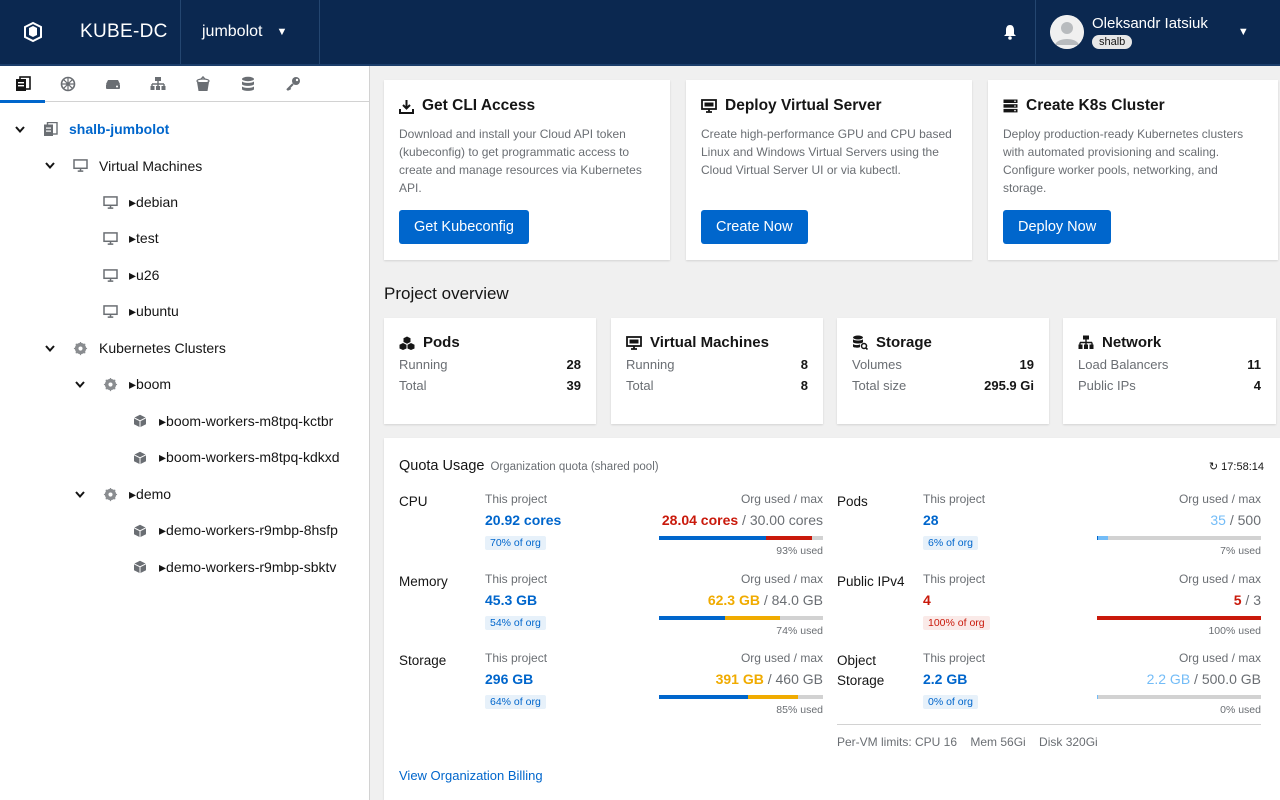 This screenshot has width=1280, height=800. What do you see at coordinates (67, 84) in the screenshot?
I see `tab-kubernetes` at bounding box center [67, 84].